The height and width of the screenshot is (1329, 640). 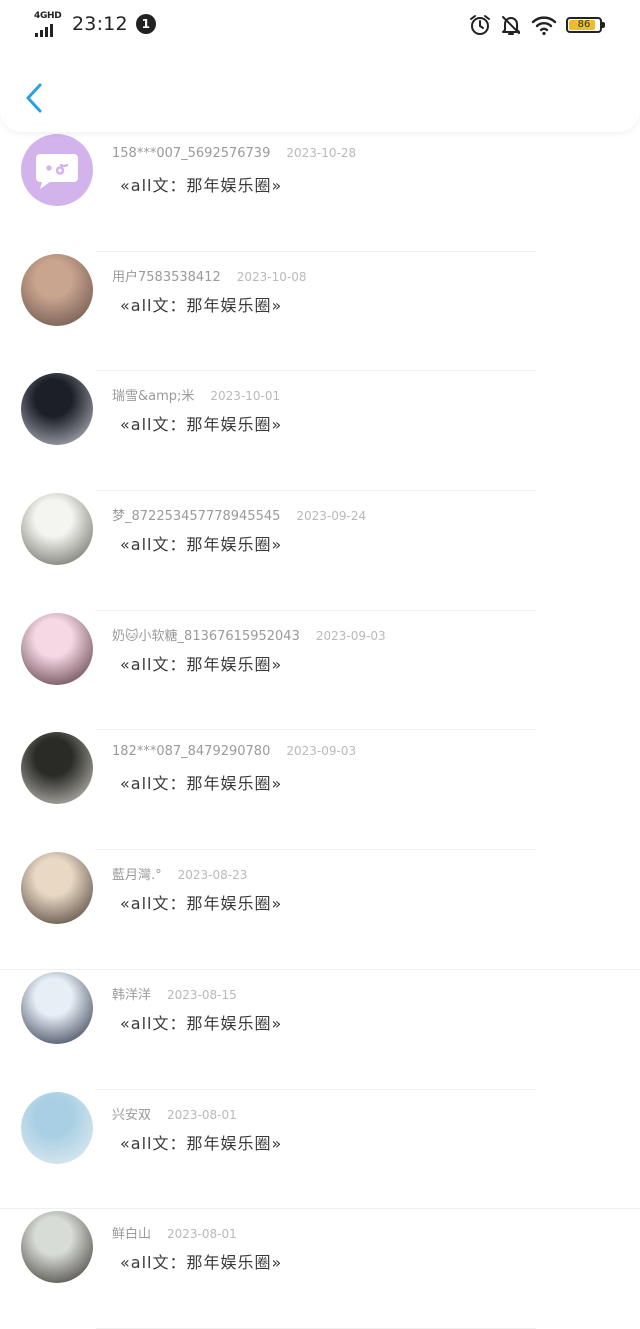 I want to click on list-item: 藍月灣.° 2023-08-23 «all文：那年娱乐圈», so click(x=320, y=910).